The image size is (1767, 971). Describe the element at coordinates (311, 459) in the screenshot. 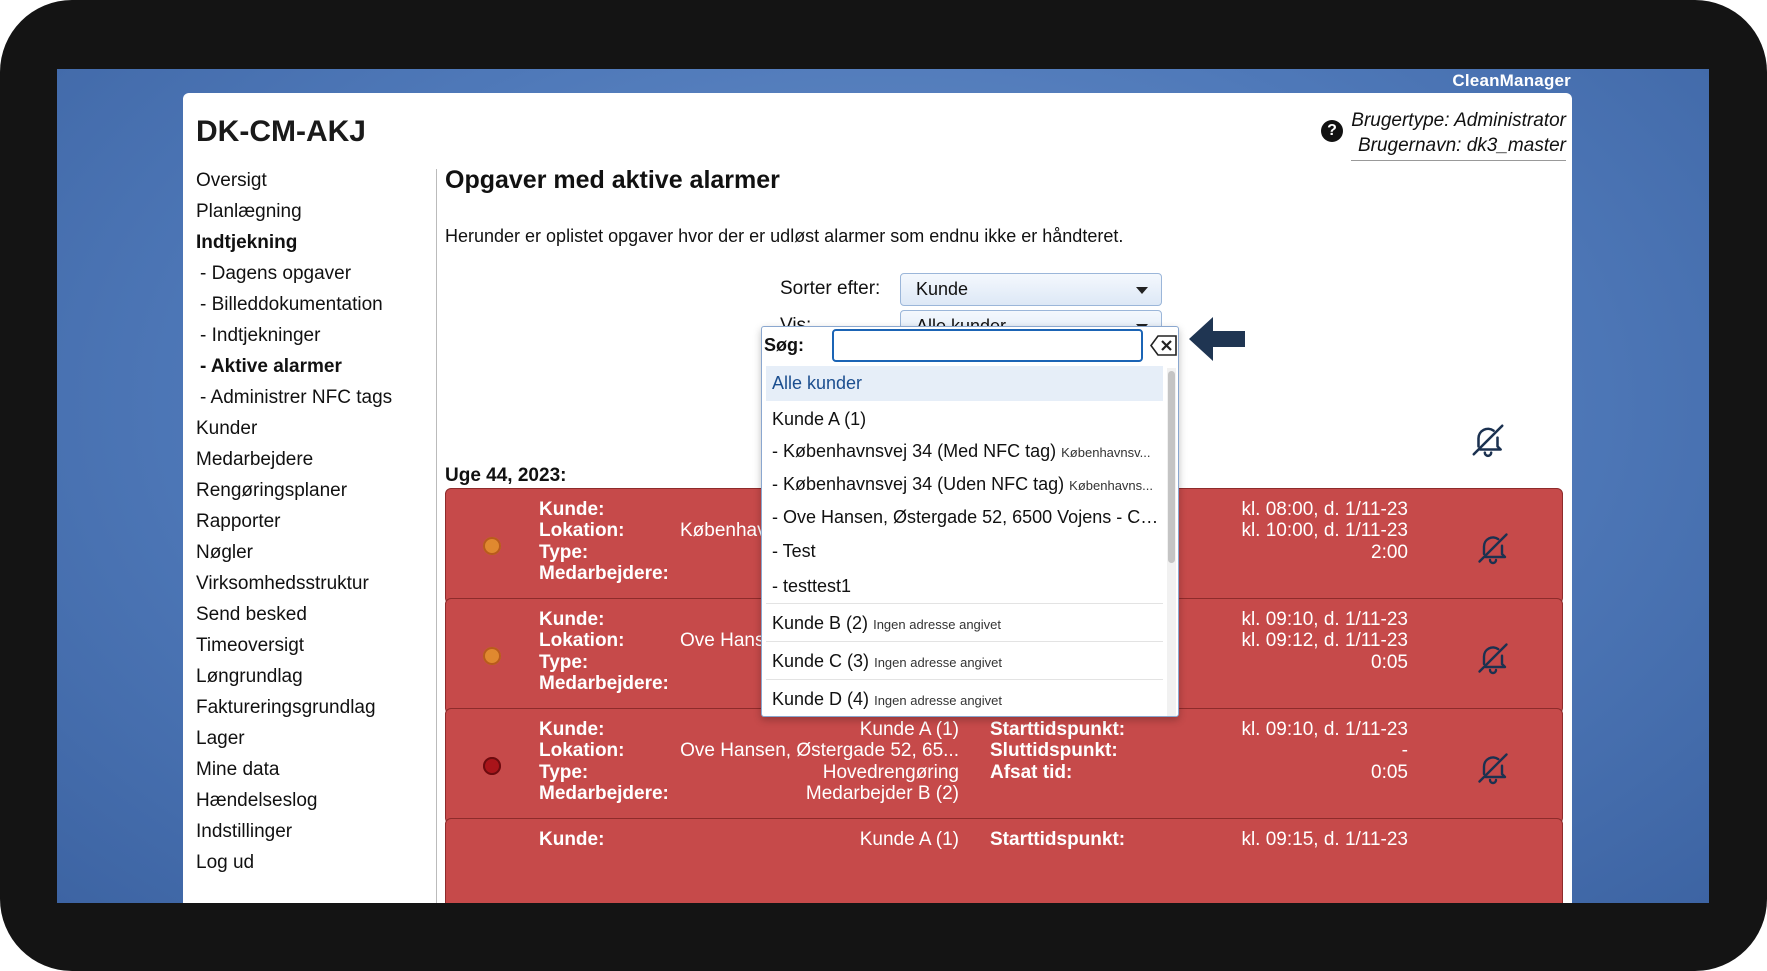

I see `sidebar-item-medarbejdere: Medarbejdere` at that location.